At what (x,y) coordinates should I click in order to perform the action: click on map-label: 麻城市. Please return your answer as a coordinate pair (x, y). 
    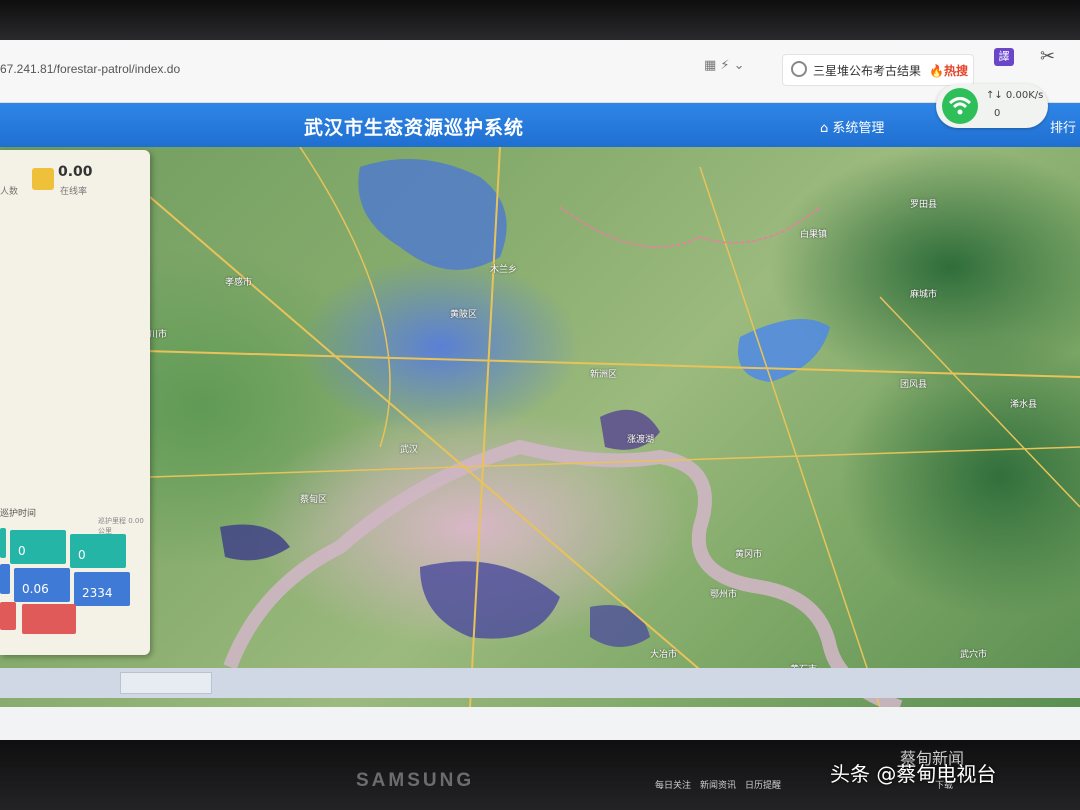
    Looking at the image, I should click on (924, 295).